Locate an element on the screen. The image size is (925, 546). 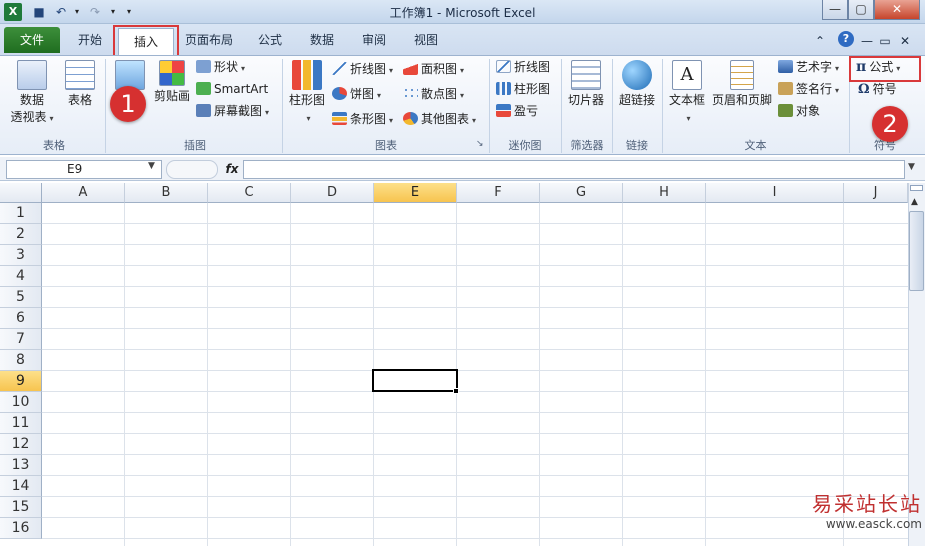
column-header-g: G is located at coordinates (581, 193).